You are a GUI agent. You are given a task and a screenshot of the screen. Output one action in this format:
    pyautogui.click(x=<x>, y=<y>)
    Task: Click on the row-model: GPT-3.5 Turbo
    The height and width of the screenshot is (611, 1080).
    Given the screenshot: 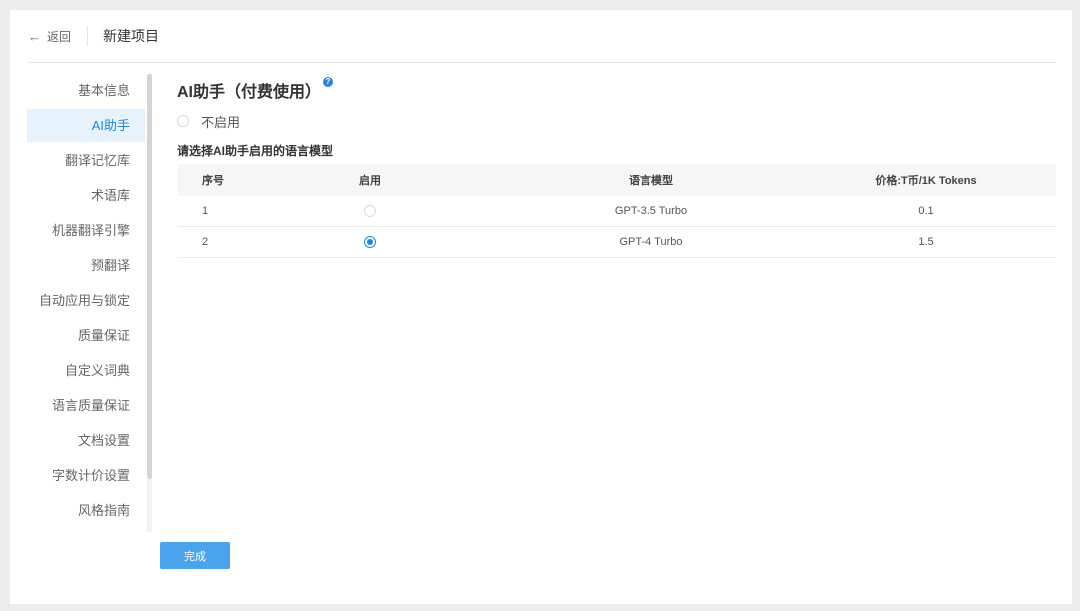 What is the action you would take?
    pyautogui.click(x=651, y=211)
    